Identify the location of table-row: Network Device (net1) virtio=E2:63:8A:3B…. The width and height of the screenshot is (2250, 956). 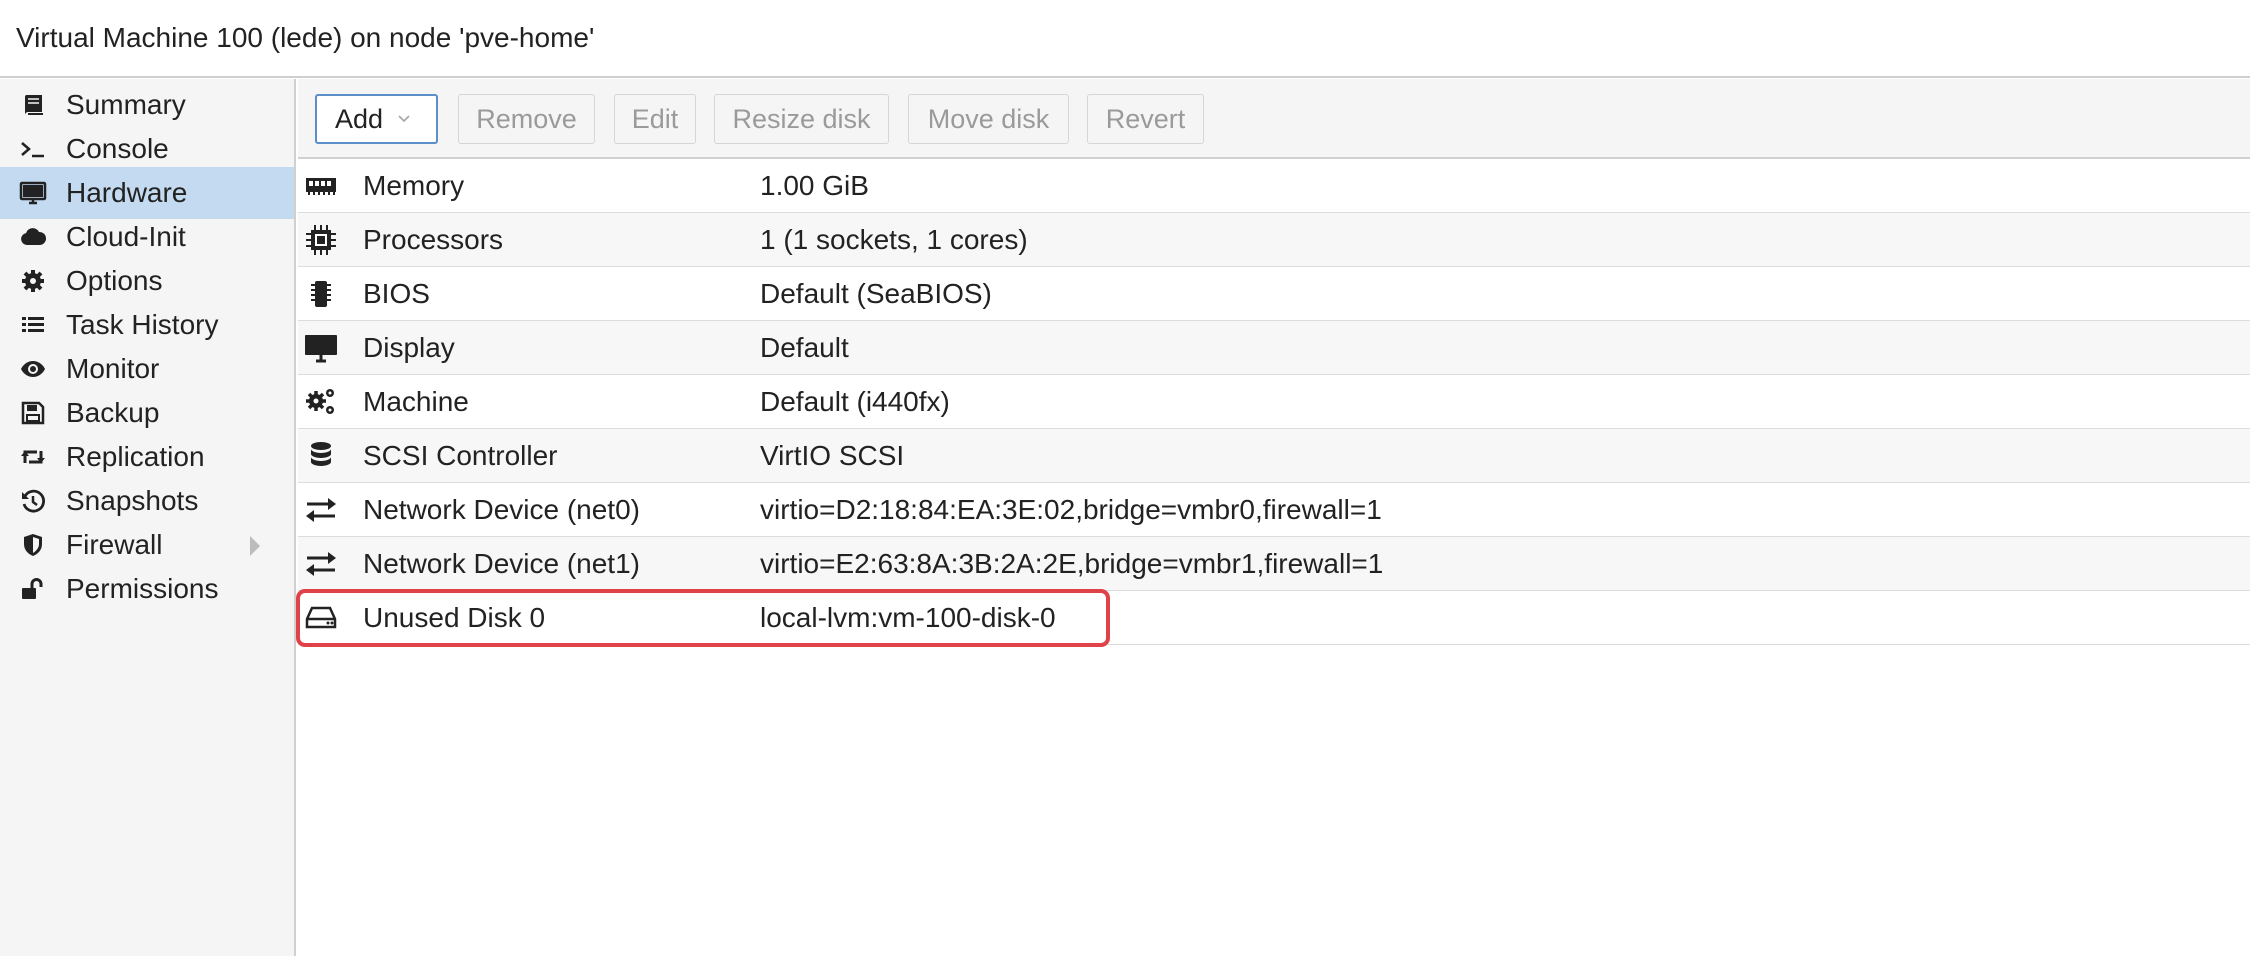
(1274, 564).